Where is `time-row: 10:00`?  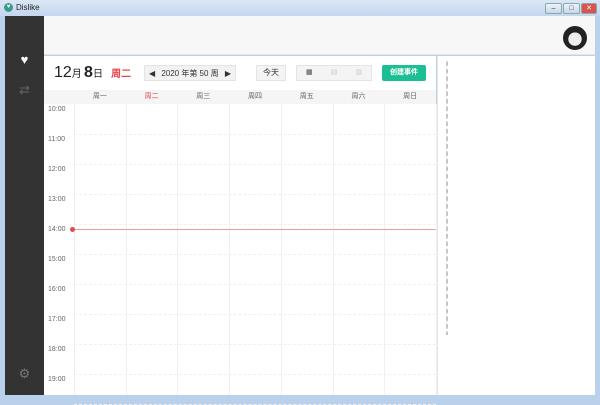
time-row: 10:00 is located at coordinates (240, 119).